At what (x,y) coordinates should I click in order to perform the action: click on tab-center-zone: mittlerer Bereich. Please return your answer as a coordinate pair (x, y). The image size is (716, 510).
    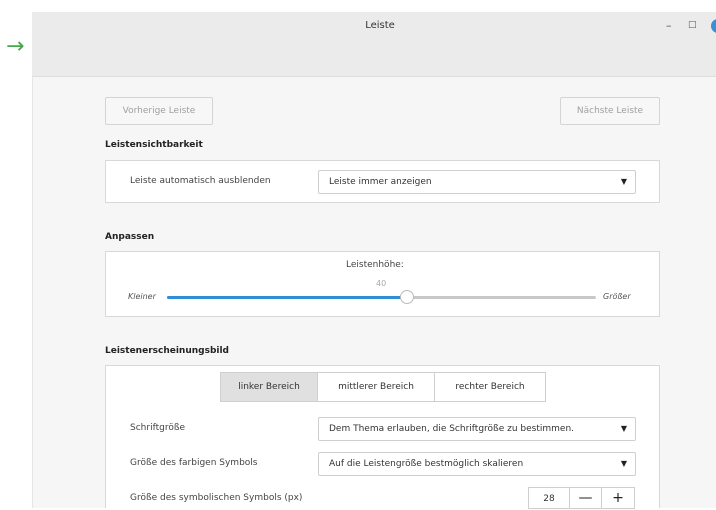
    Looking at the image, I should click on (376, 387).